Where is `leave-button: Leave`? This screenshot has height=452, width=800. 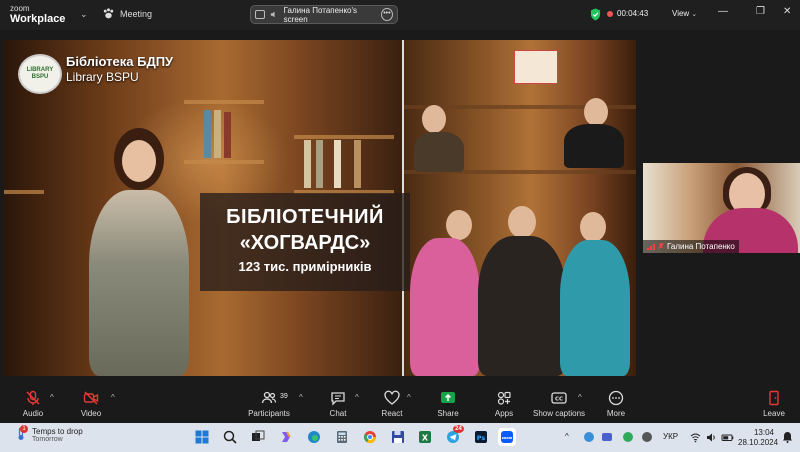 leave-button: Leave is located at coordinates (774, 404).